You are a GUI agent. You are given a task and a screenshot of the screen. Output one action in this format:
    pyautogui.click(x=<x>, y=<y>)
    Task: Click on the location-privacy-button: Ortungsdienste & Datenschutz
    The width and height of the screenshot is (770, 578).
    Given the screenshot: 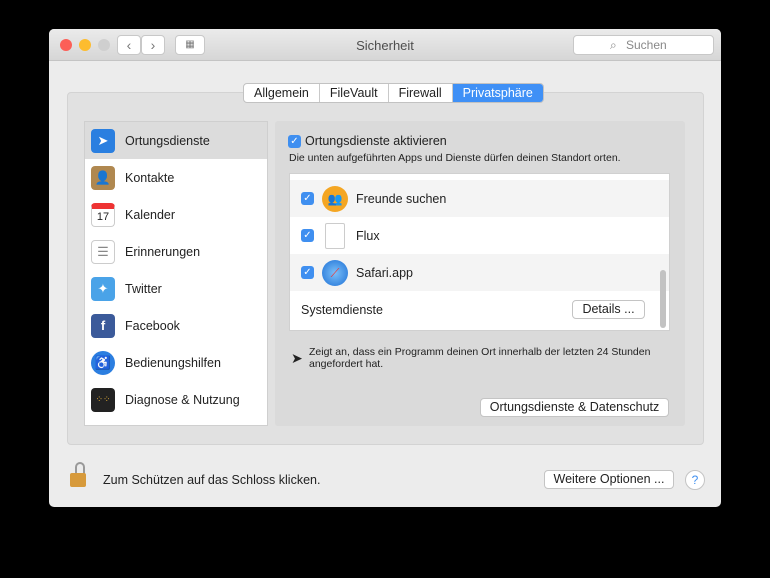 What is the action you would take?
    pyautogui.click(x=574, y=407)
    